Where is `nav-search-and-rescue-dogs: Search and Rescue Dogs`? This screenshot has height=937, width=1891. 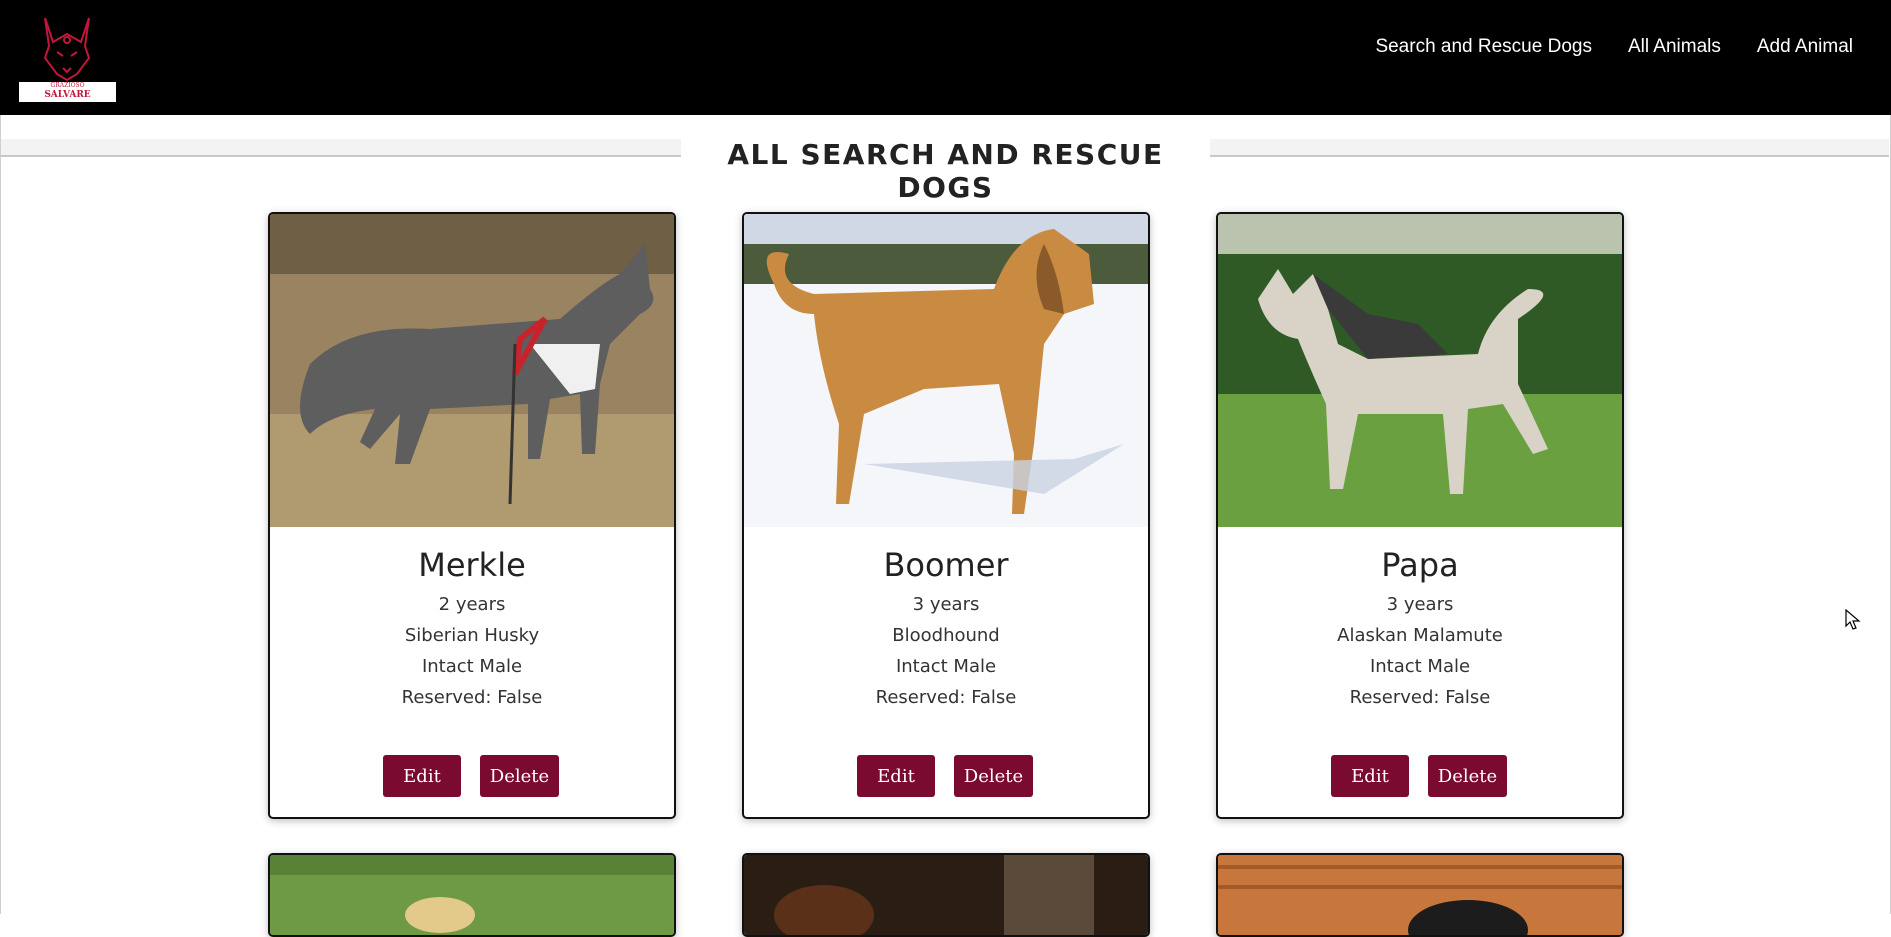 nav-search-and-rescue-dogs: Search and Rescue Dogs is located at coordinates (1483, 47).